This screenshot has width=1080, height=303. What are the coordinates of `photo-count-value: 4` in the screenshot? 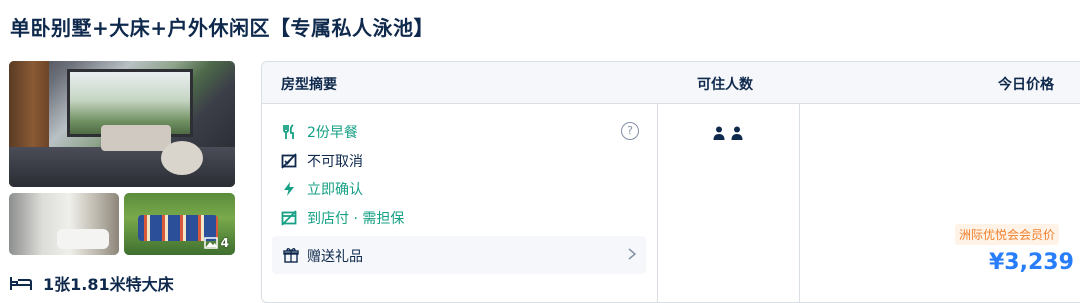 It's located at (224, 243).